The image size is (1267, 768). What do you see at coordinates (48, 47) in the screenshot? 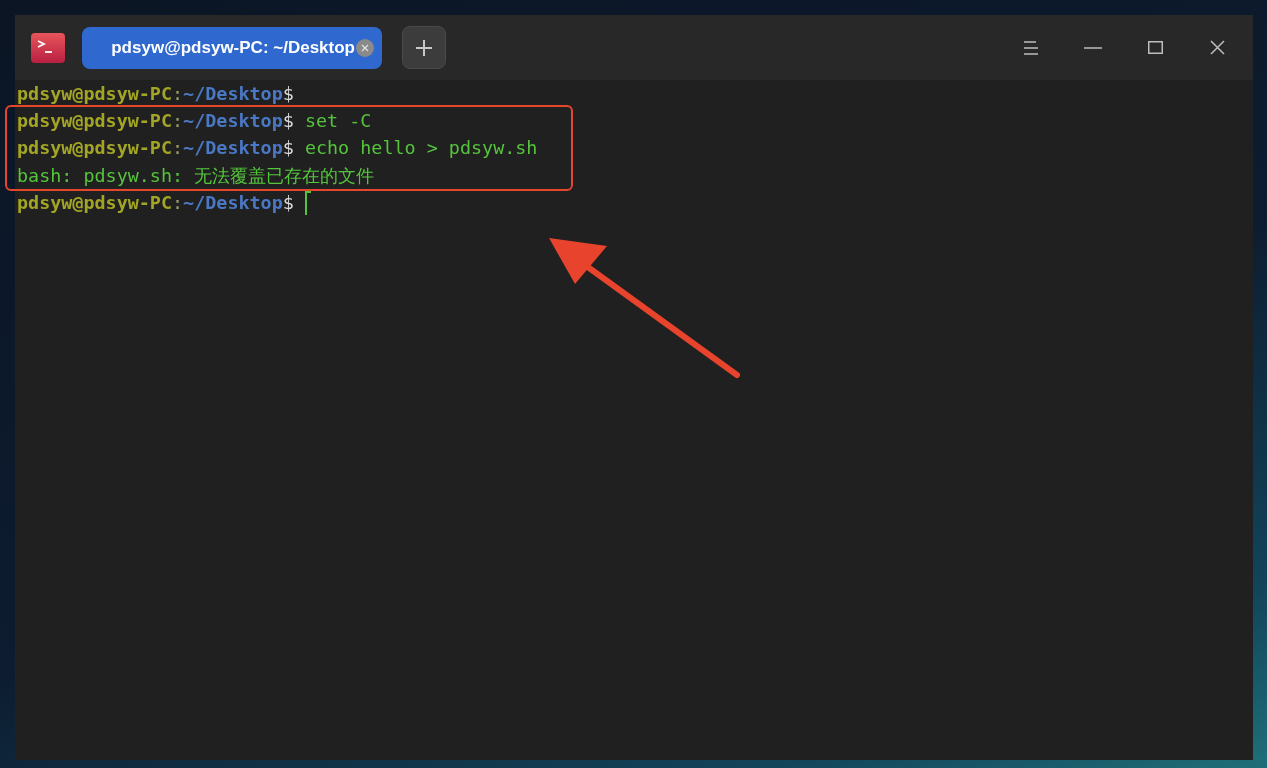
I see `terminal-app-icon` at bounding box center [48, 47].